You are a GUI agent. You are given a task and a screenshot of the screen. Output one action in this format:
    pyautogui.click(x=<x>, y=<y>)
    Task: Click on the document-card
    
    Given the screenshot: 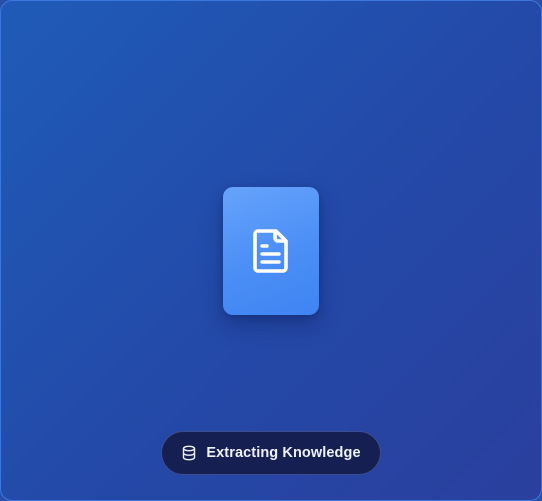 What is the action you would take?
    pyautogui.click(x=271, y=251)
    